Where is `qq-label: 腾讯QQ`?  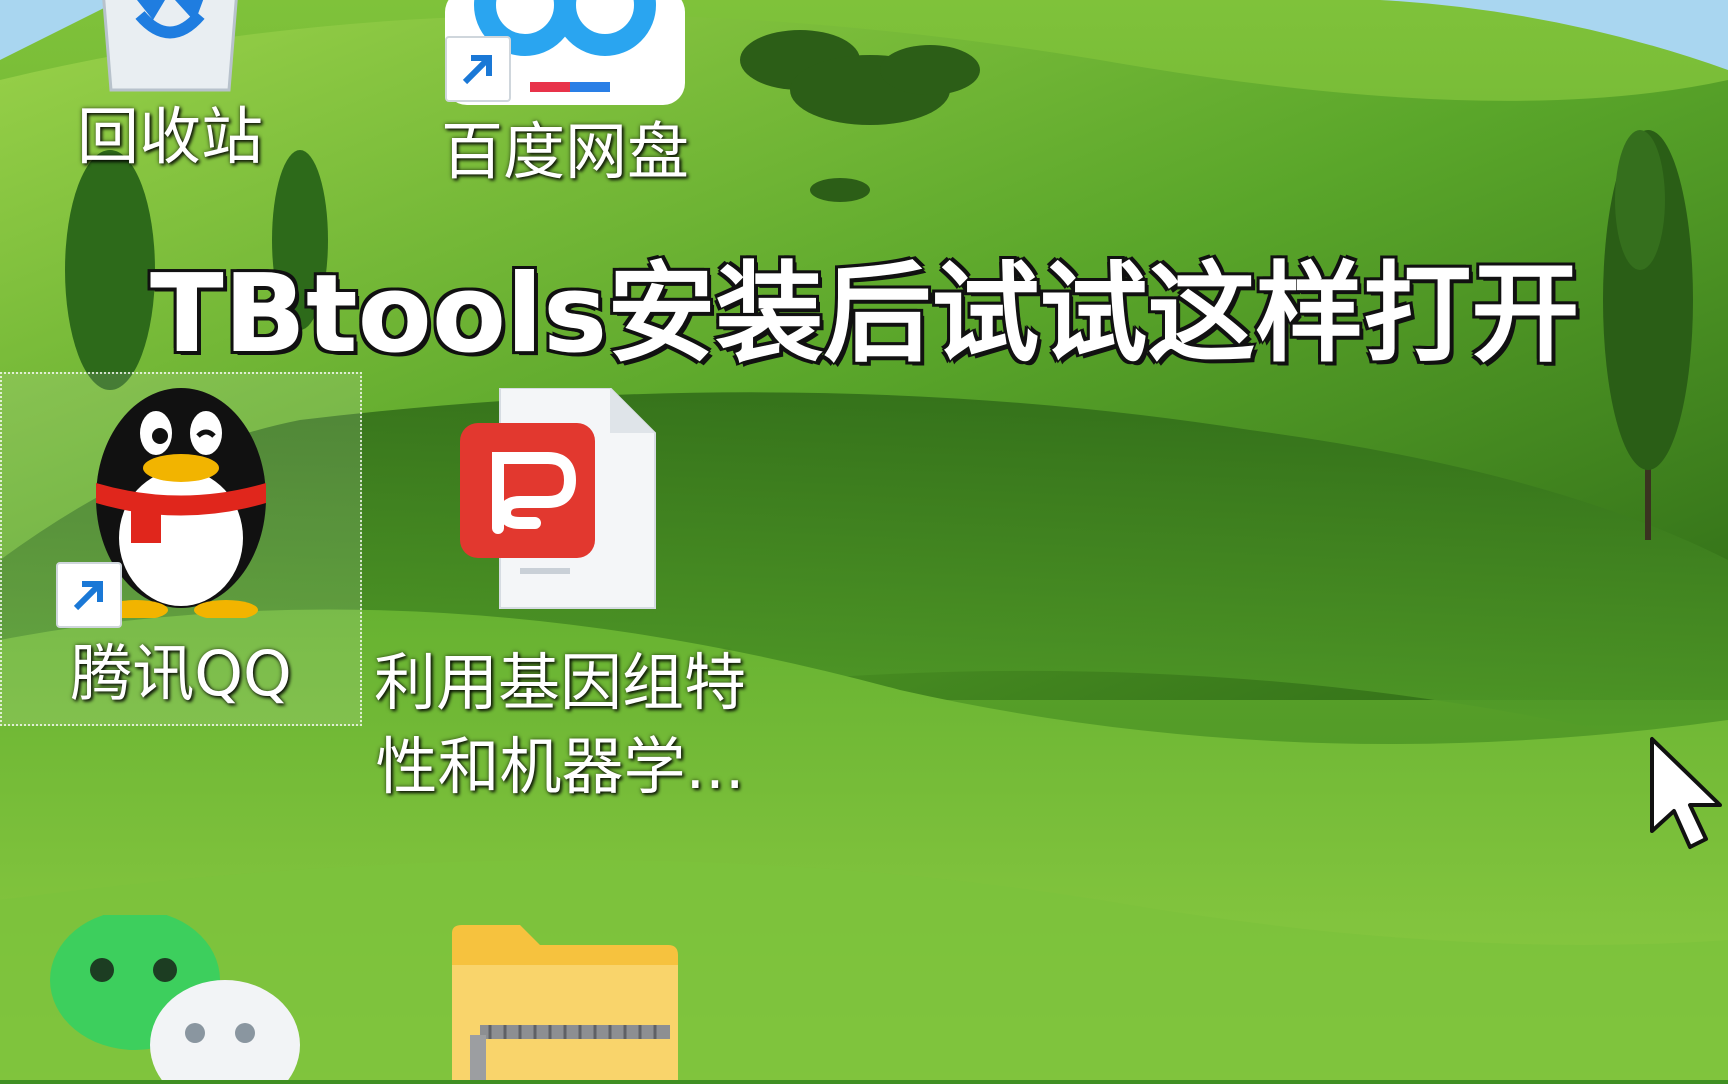
qq-label: 腾讯QQ is located at coordinates (181, 673).